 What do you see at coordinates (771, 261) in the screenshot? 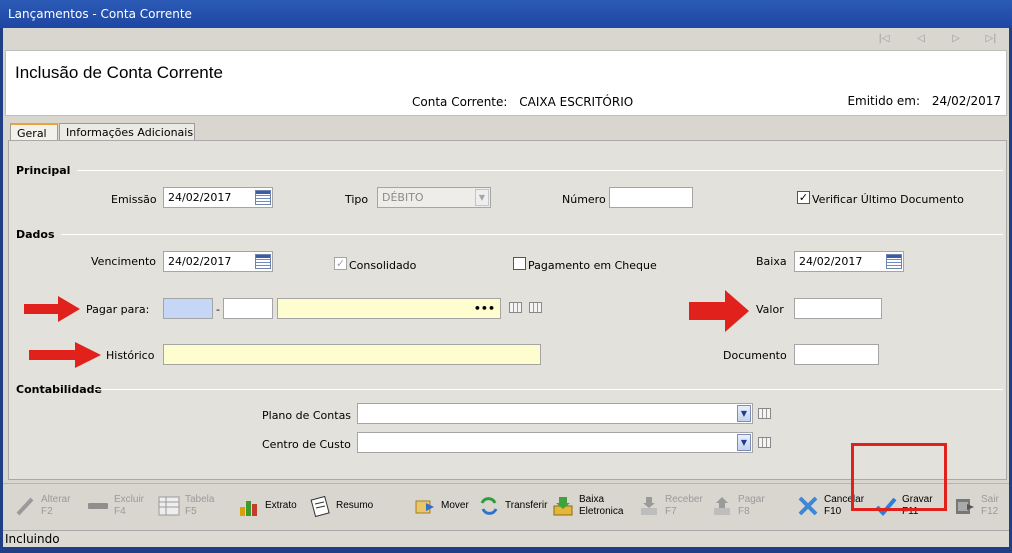
I see `baixa-label: Baixa` at bounding box center [771, 261].